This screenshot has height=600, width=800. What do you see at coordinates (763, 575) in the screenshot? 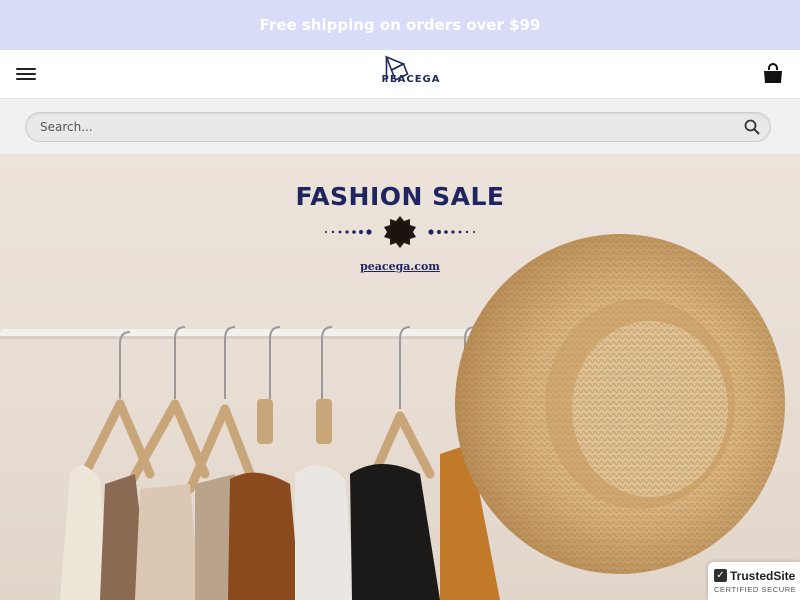
I see `trust-badge-name: TrustedSite` at bounding box center [763, 575].